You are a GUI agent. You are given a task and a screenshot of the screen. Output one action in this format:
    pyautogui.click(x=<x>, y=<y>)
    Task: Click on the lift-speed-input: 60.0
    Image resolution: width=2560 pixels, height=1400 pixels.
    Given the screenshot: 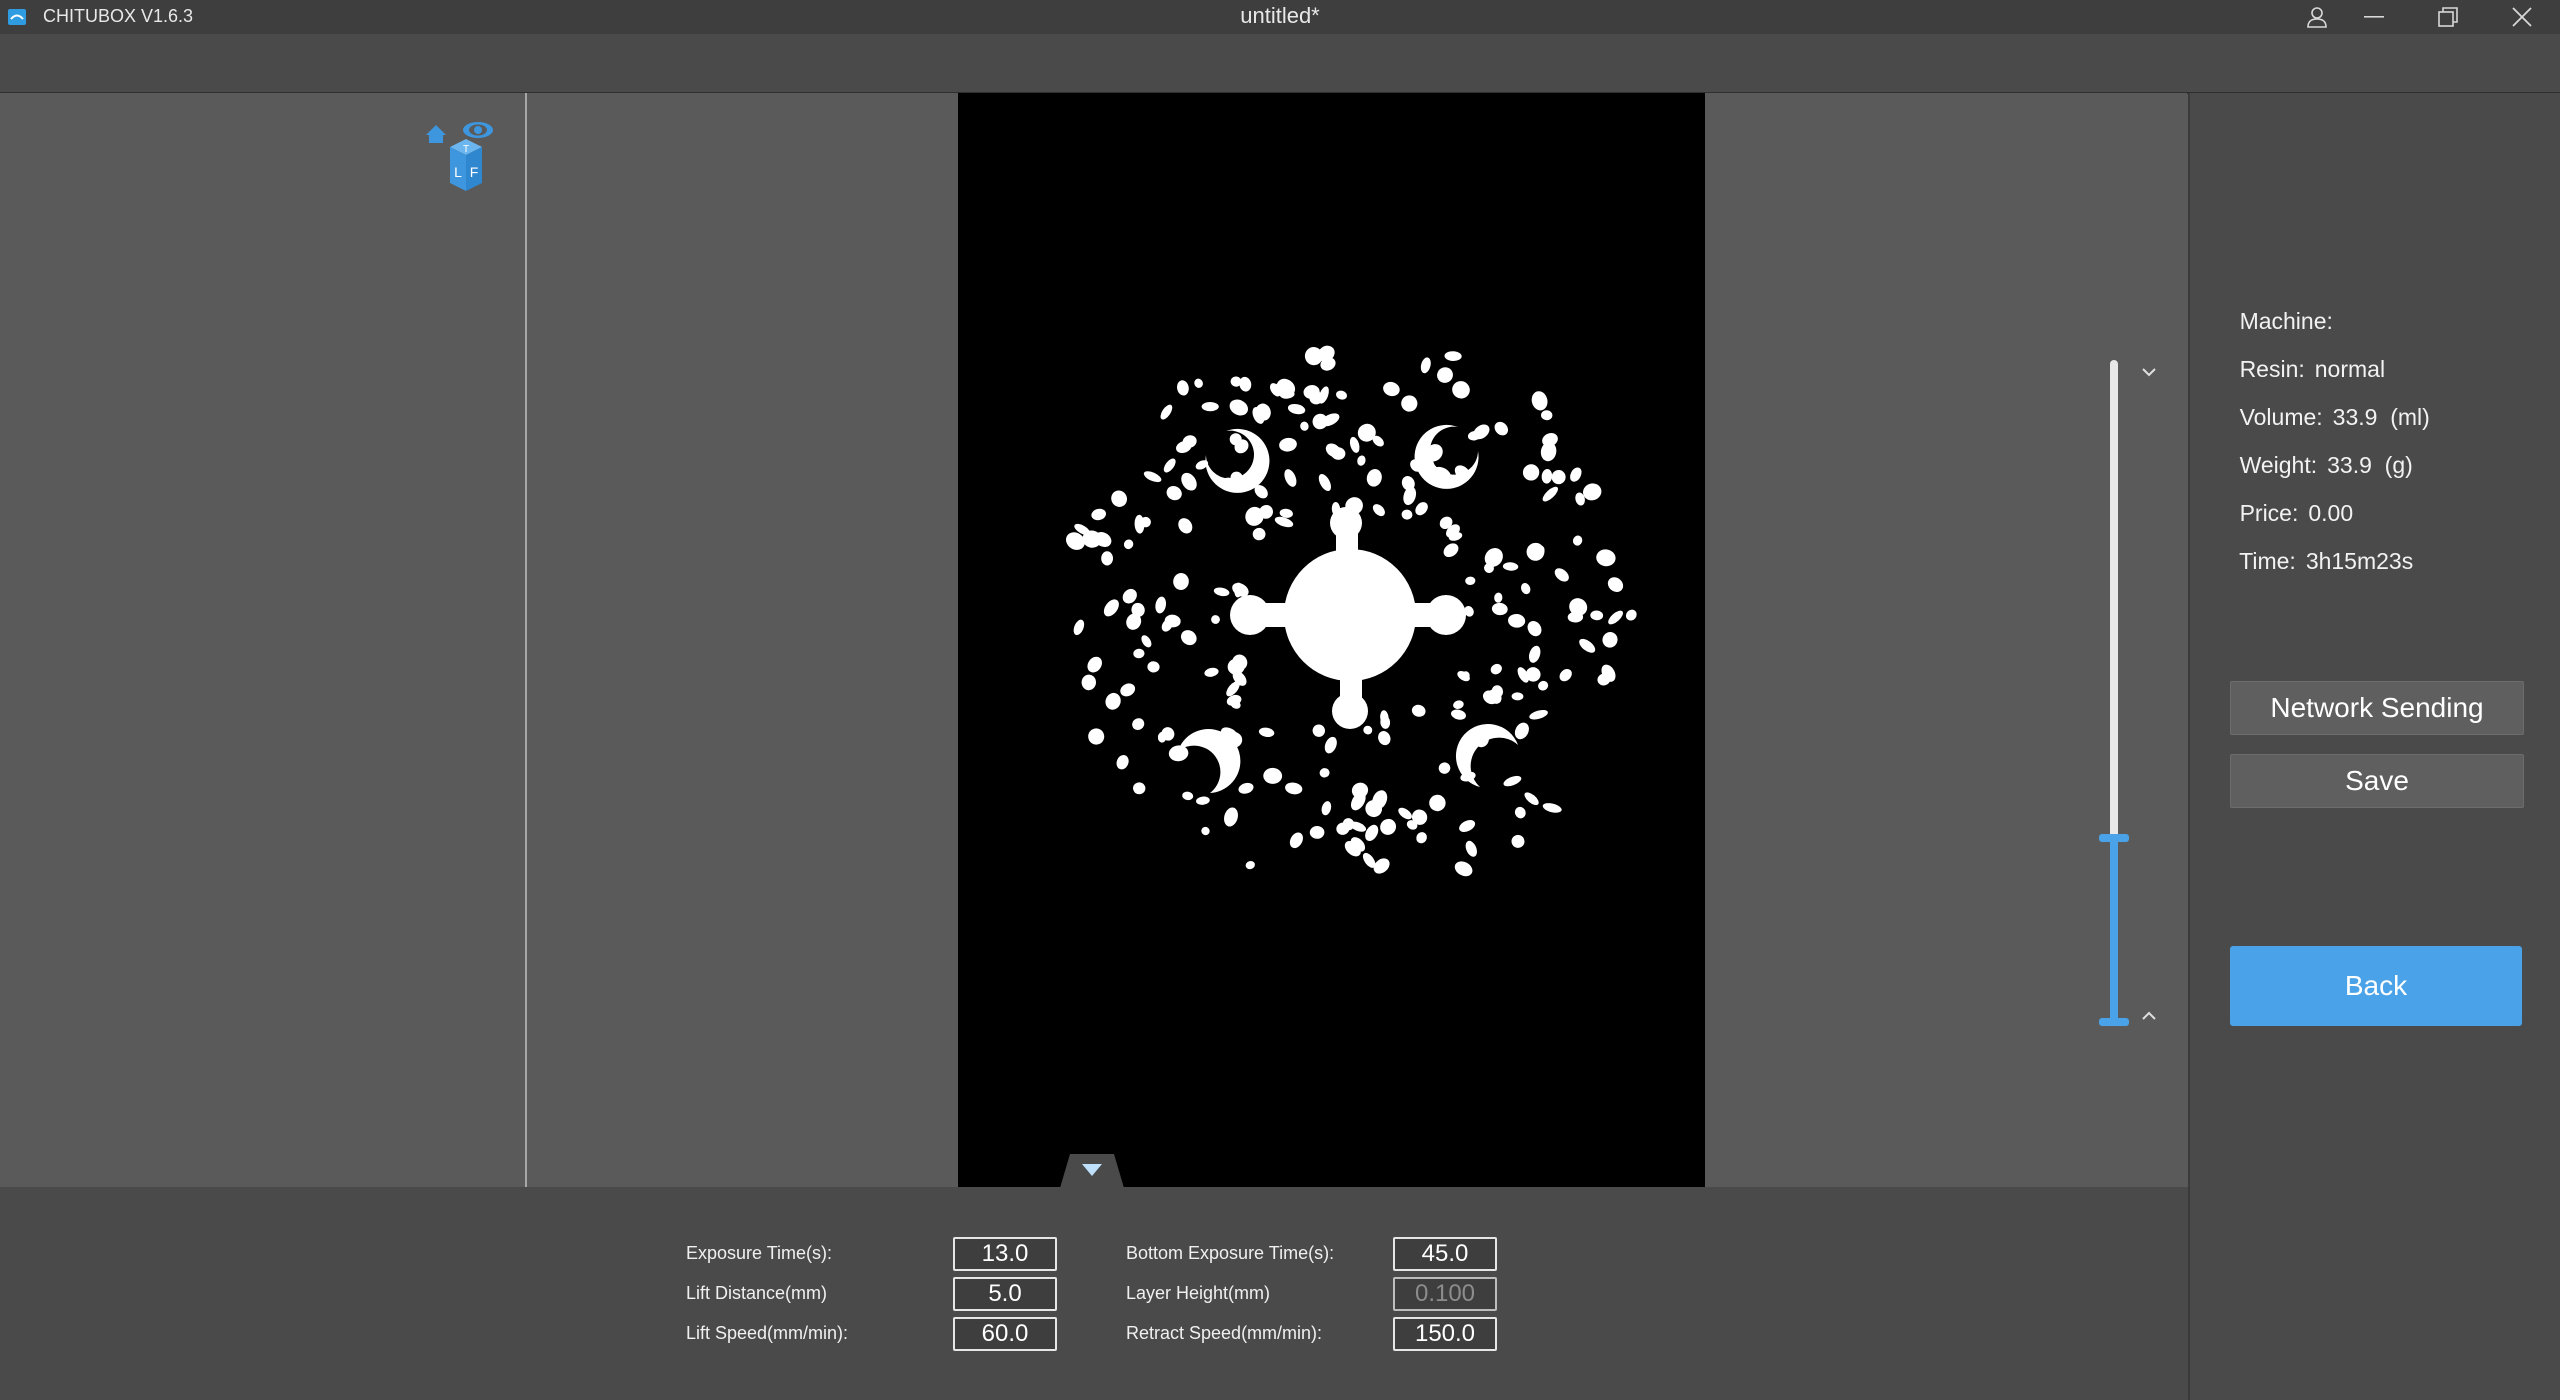 What is the action you would take?
    pyautogui.click(x=1005, y=1334)
    